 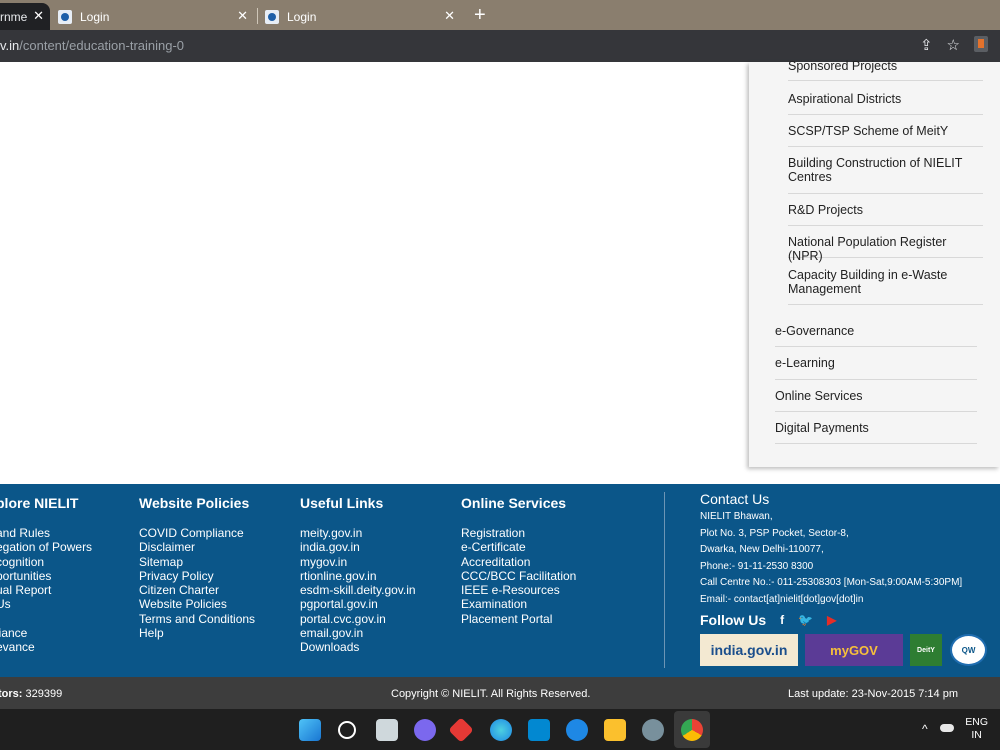 I want to click on os-taskbar: ^ ENG IN, so click(x=500, y=729).